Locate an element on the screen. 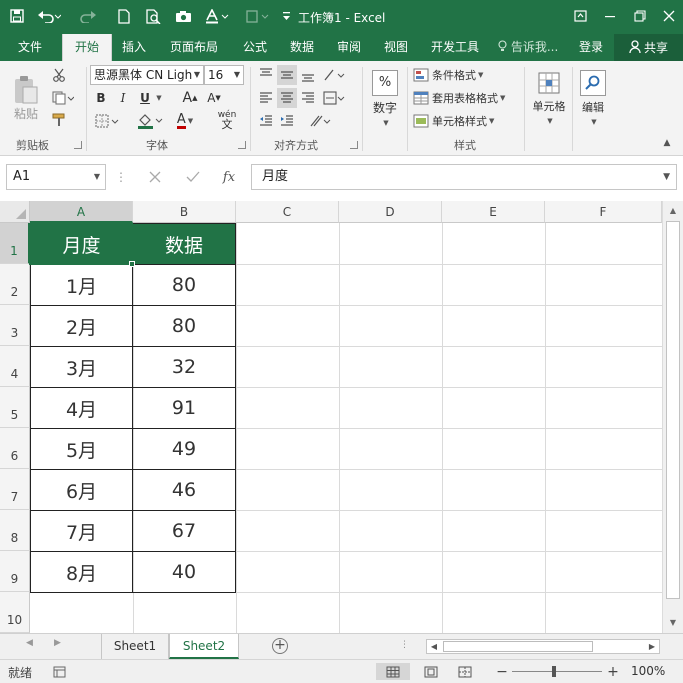 This screenshot has height=683, width=683. row-header-2: 2 is located at coordinates (15, 284).